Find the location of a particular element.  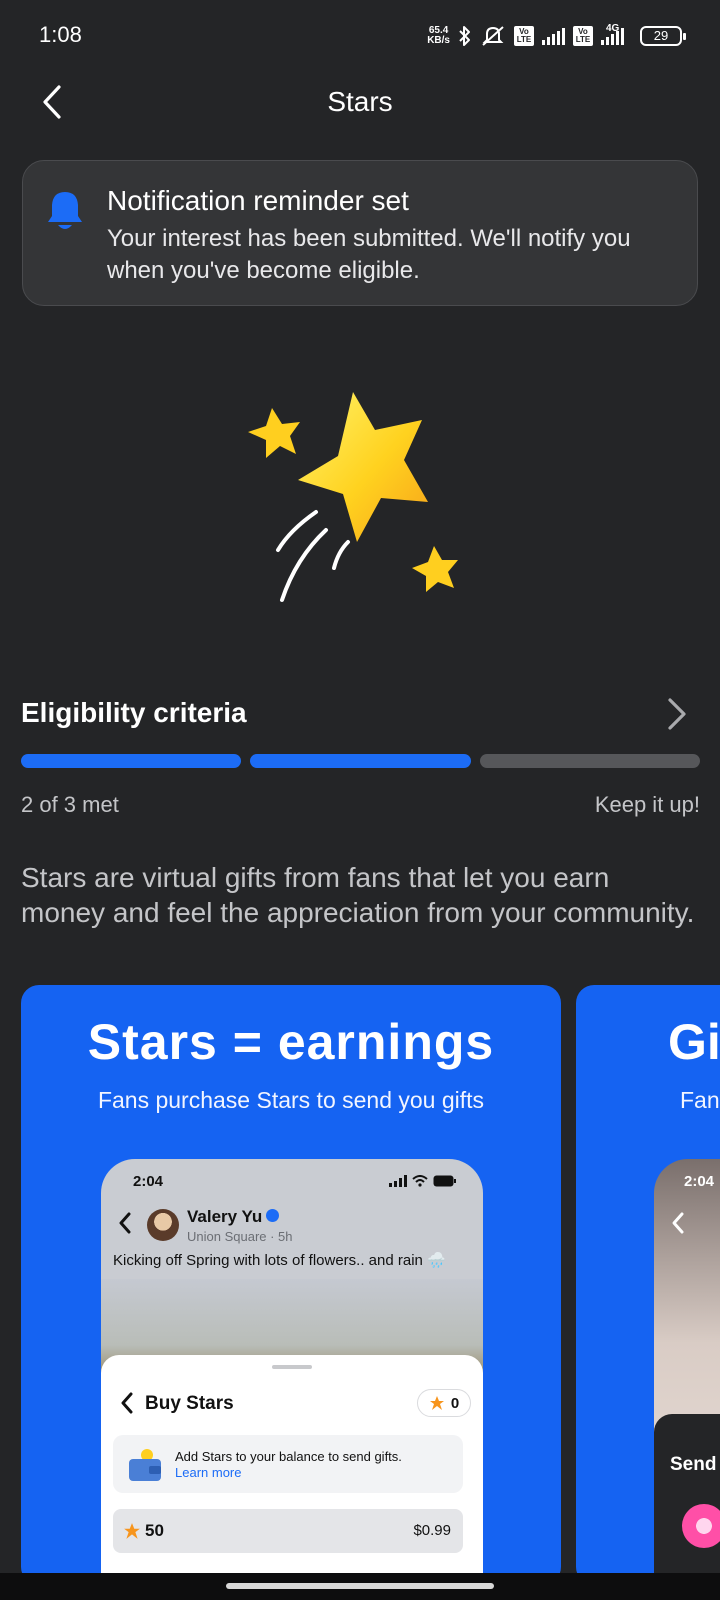

volte-badge-1: Vo LTE is located at coordinates (524, 36).